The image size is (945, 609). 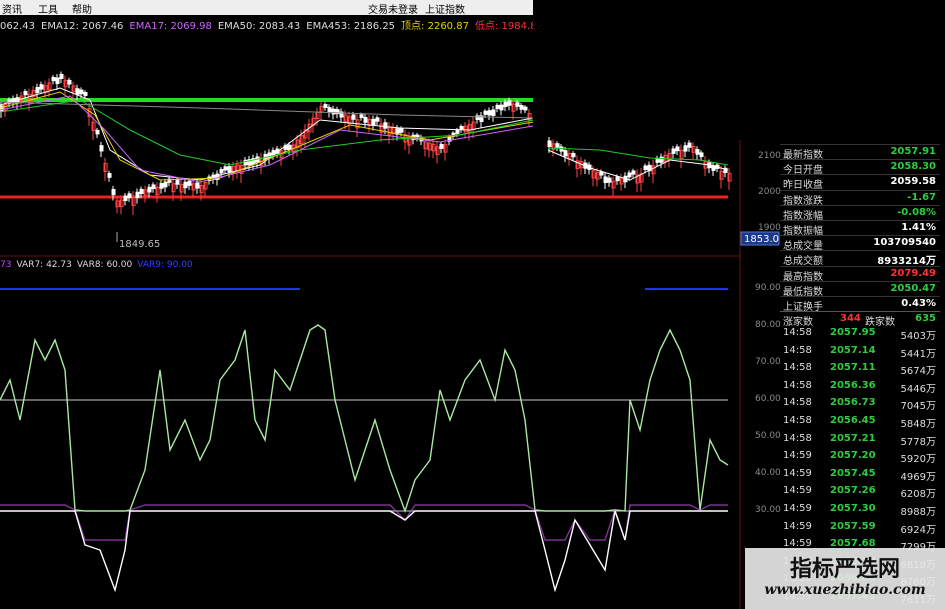 I want to click on indicator-legend: 73 VAR7: 42.73 VAR8: 60.00 VAR9: 90.00, so click(x=99, y=265).